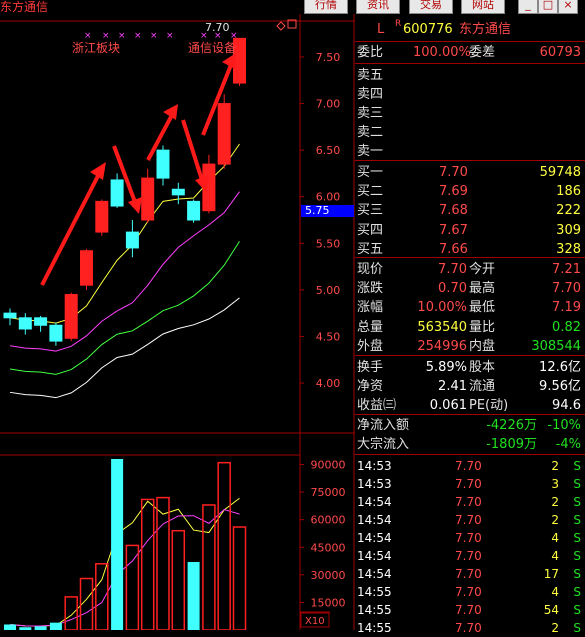 The image size is (585, 637). I want to click on tab-market: 行情, so click(326, 7).